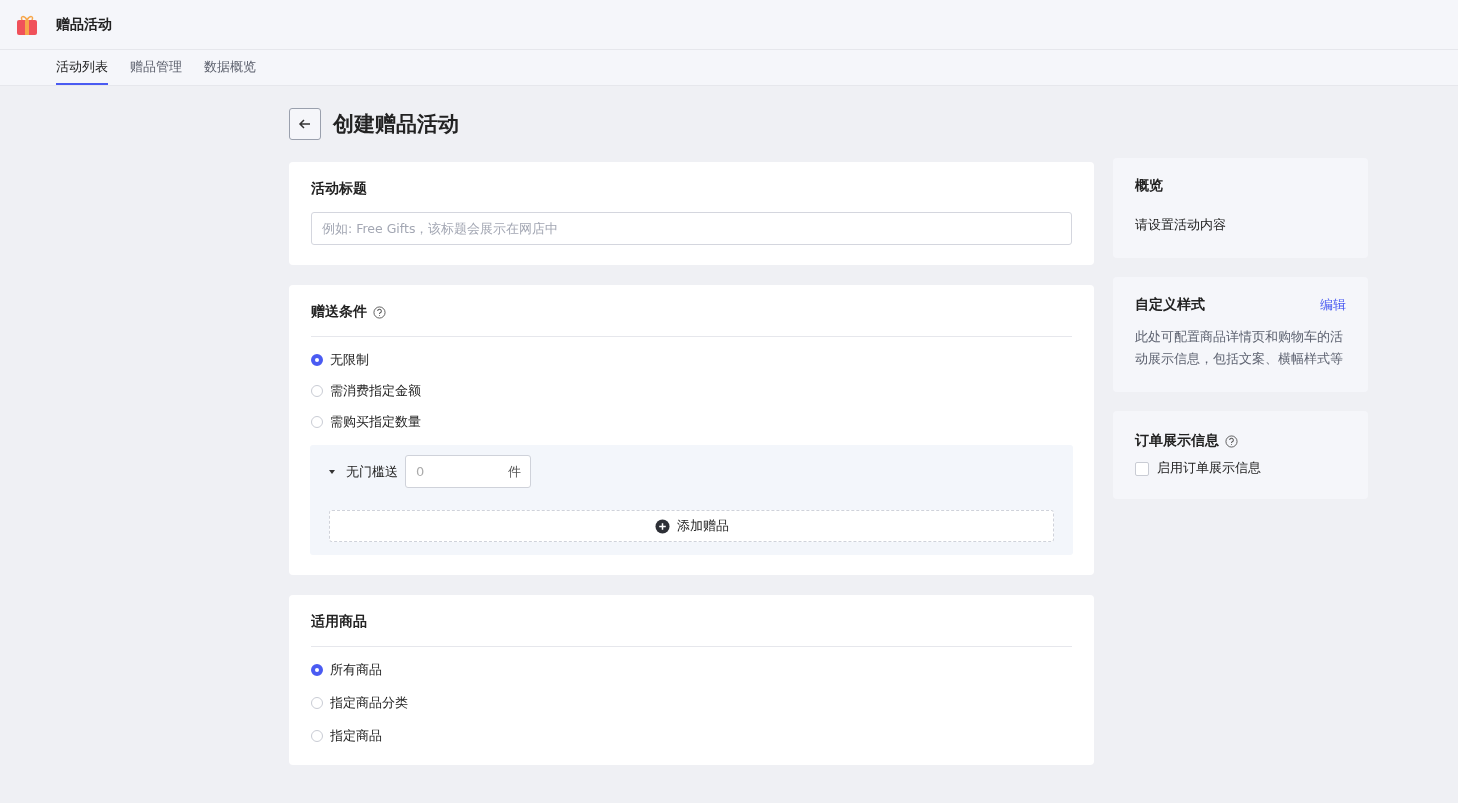 Image resolution: width=1458 pixels, height=803 pixels. What do you see at coordinates (1177, 441) in the screenshot?
I see `section-heading: 订单展示信息` at bounding box center [1177, 441].